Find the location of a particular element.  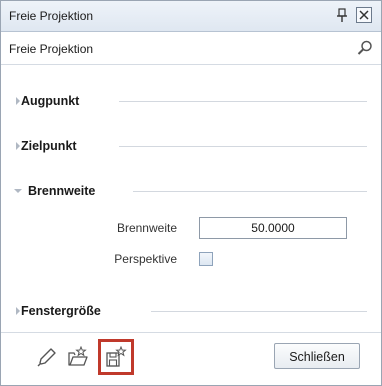

section-label: Augpunkt is located at coordinates (50, 101).